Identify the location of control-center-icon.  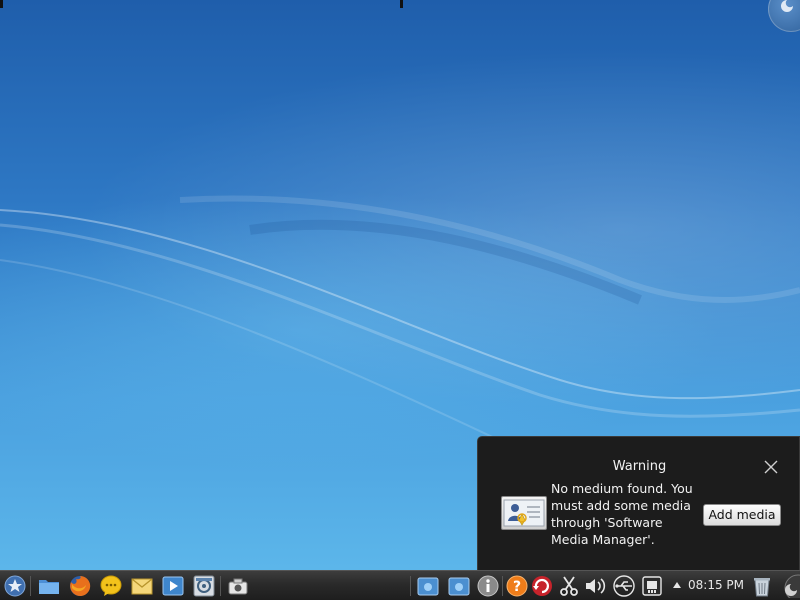
(204, 586).